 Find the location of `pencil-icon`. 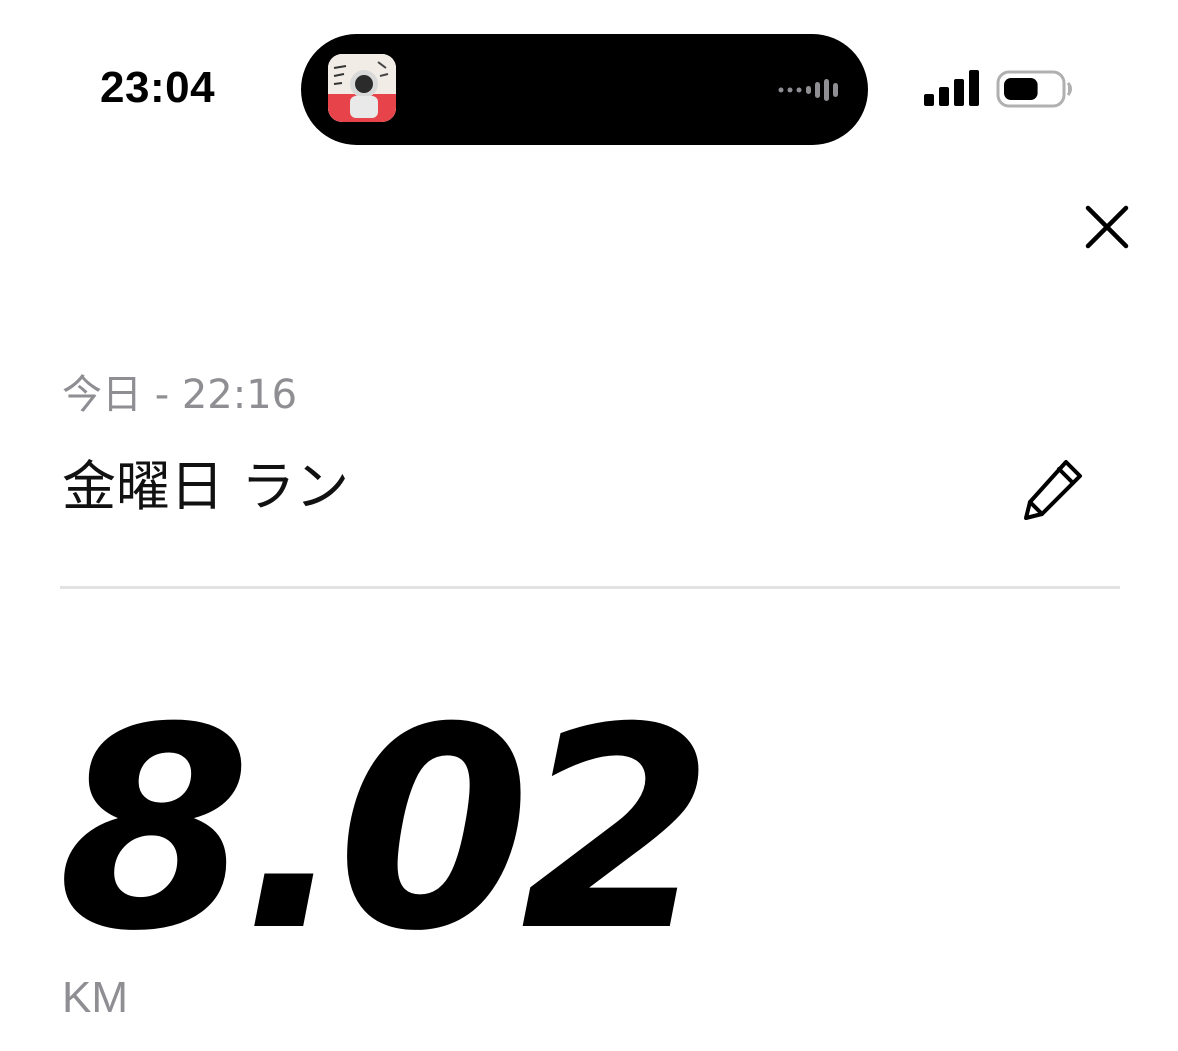

pencil-icon is located at coordinates (1053, 490).